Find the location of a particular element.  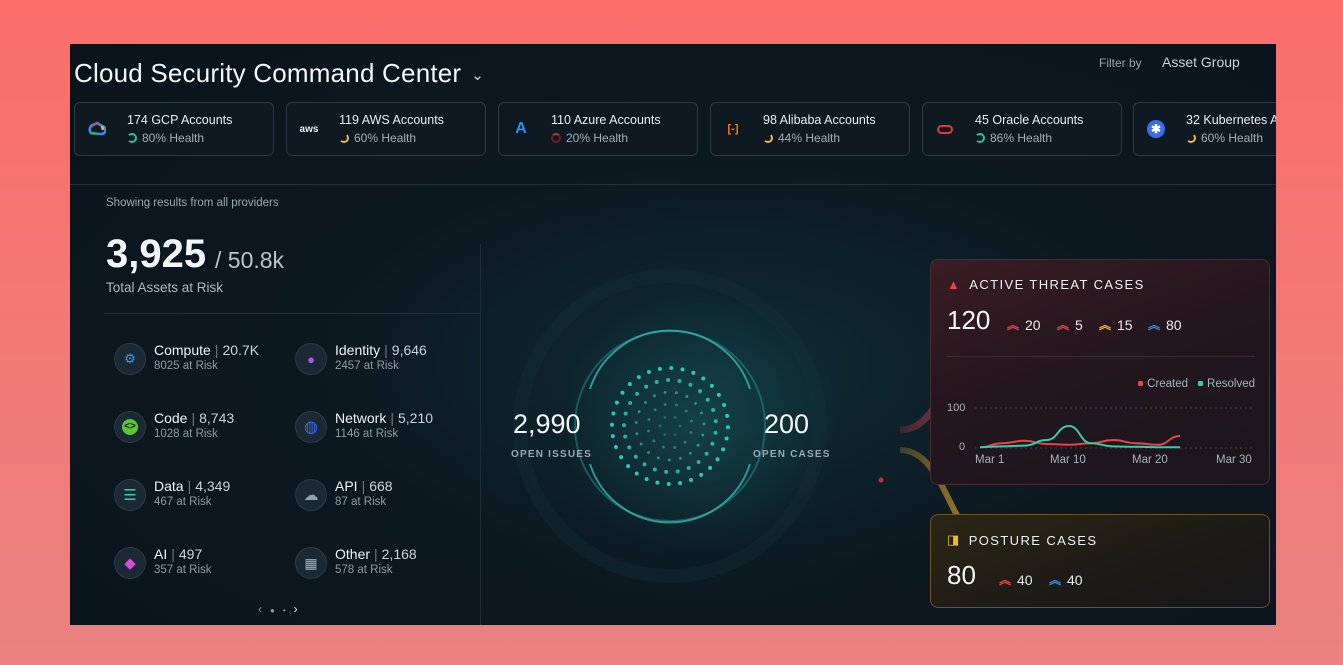

filter-label: Filter by is located at coordinates (1120, 63).